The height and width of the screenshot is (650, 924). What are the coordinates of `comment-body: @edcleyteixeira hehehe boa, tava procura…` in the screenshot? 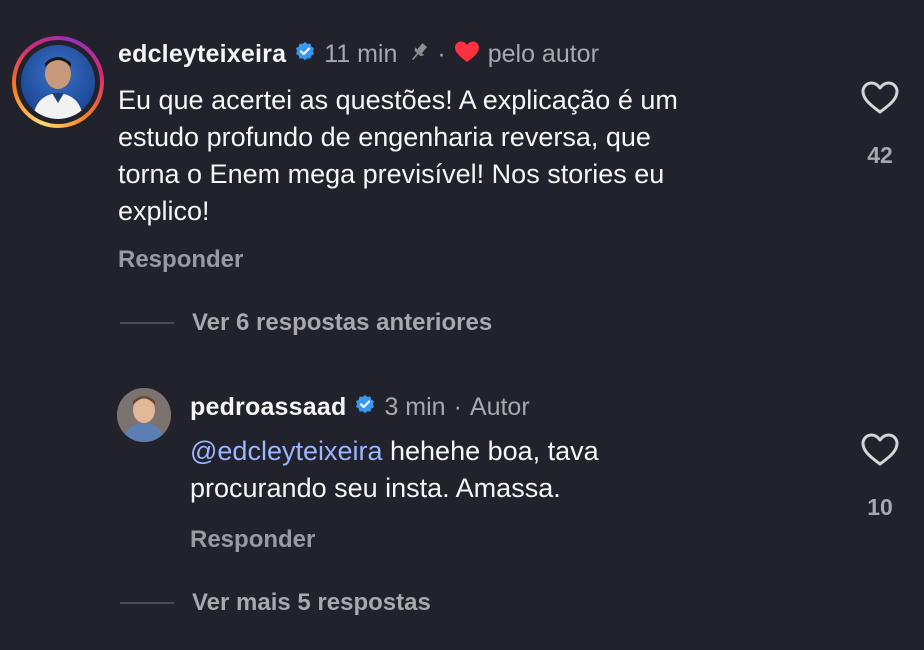 It's located at (394, 470).